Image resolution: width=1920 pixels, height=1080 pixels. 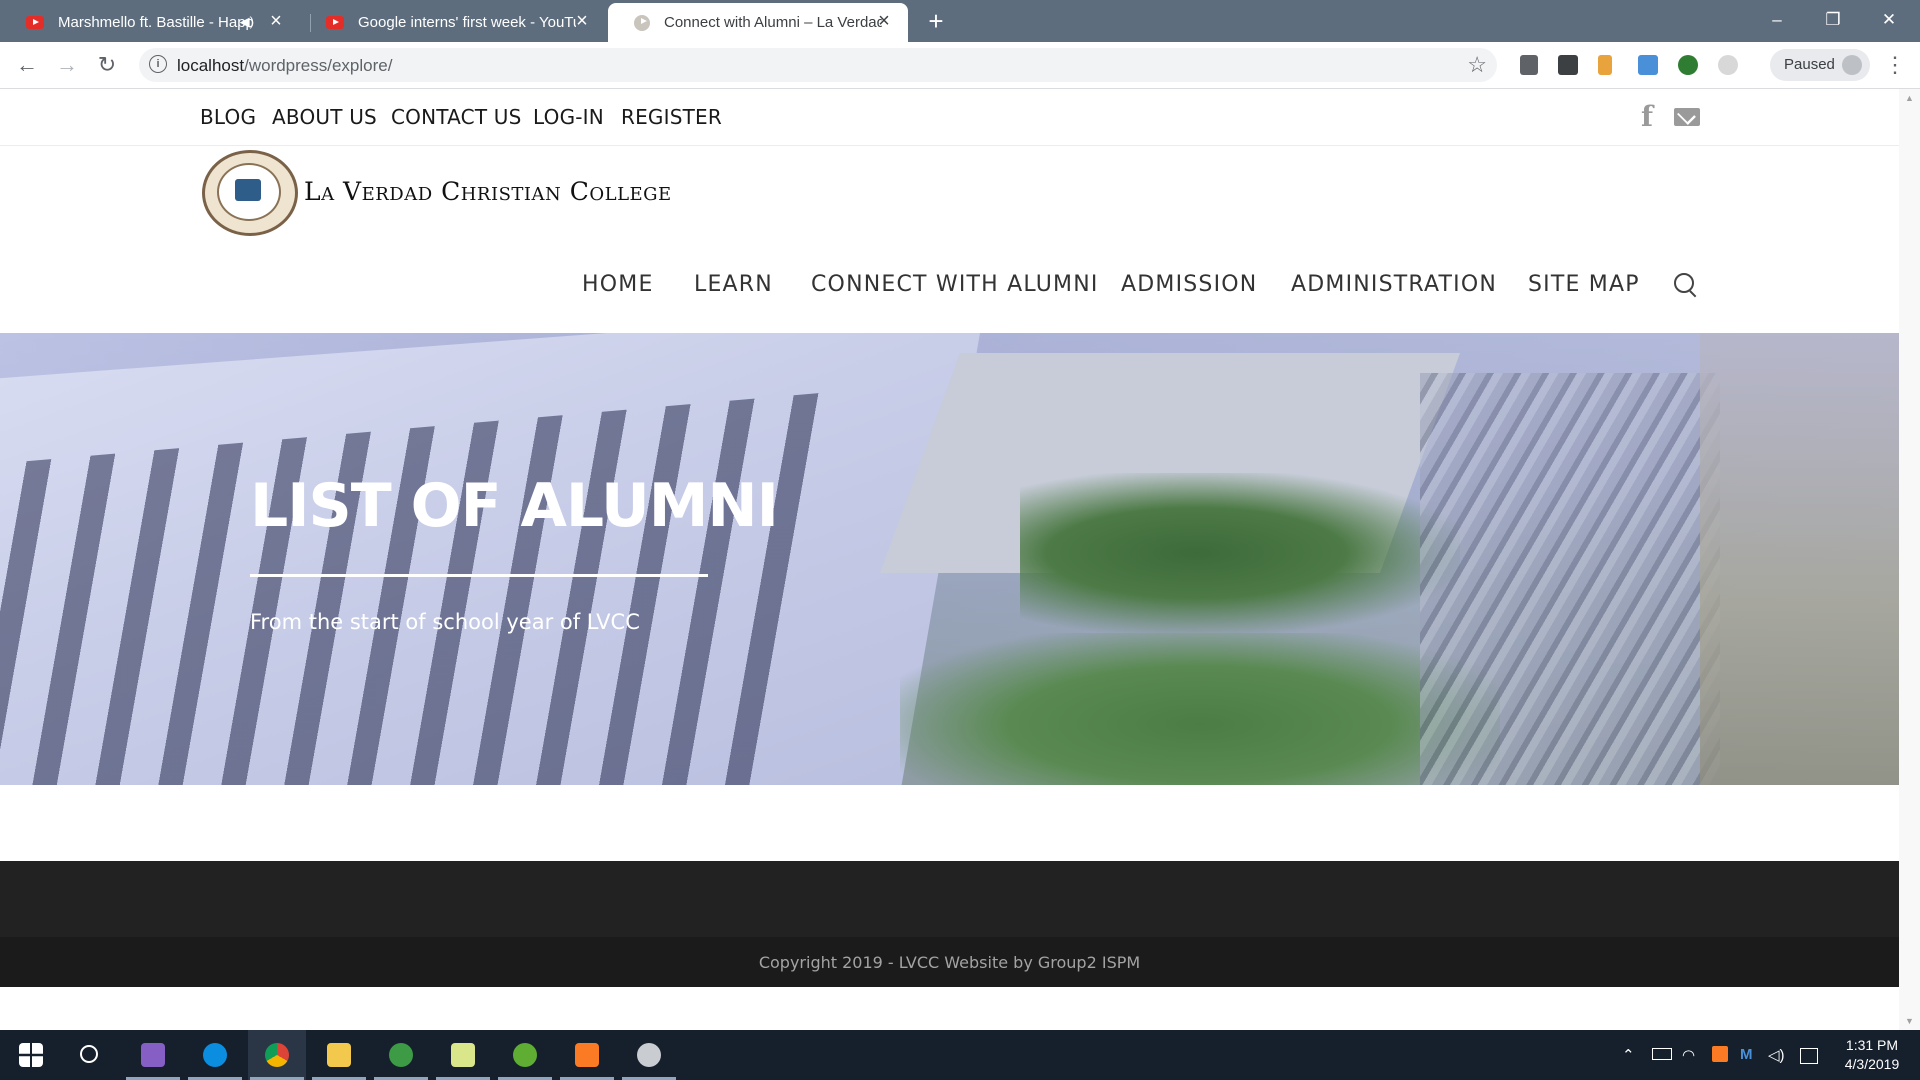 I want to click on taskbar-app-utorrent, so click(x=525, y=1055).